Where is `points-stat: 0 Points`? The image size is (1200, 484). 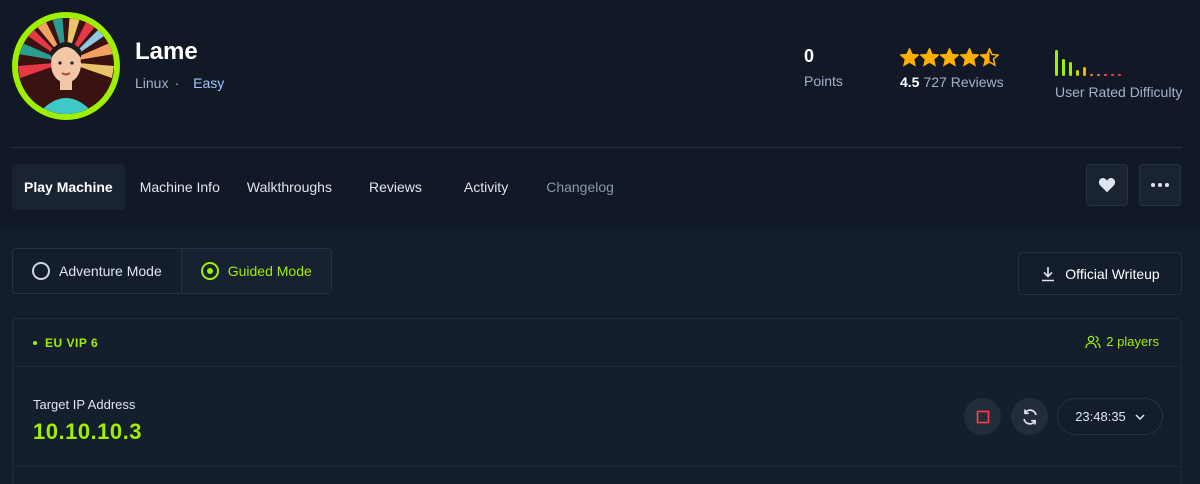 points-stat: 0 Points is located at coordinates (823, 67).